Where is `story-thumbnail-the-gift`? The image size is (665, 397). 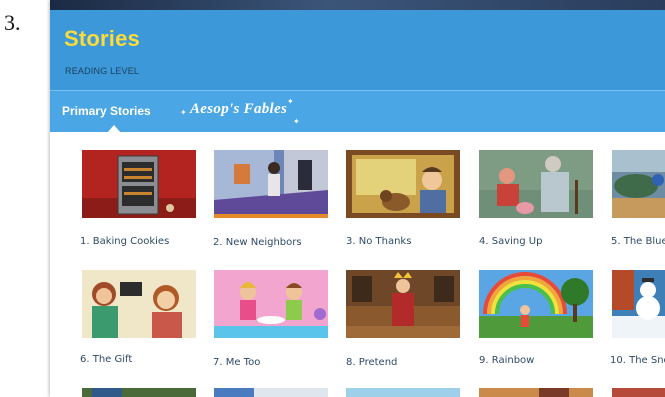
story-thumbnail-the-gift is located at coordinates (139, 304).